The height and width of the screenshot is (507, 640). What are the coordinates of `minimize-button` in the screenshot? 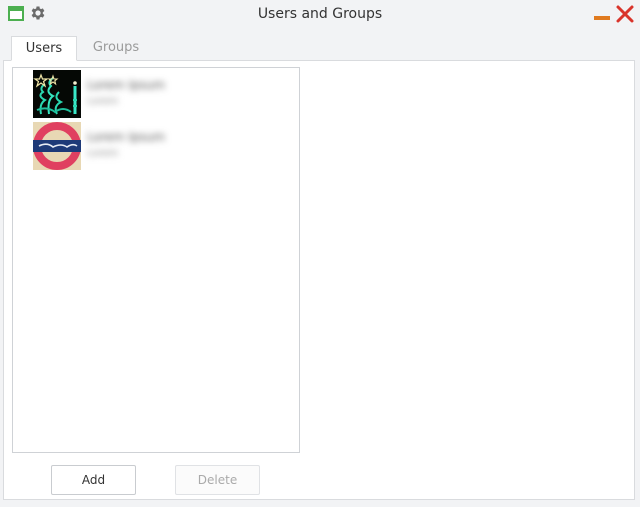 It's located at (602, 14).